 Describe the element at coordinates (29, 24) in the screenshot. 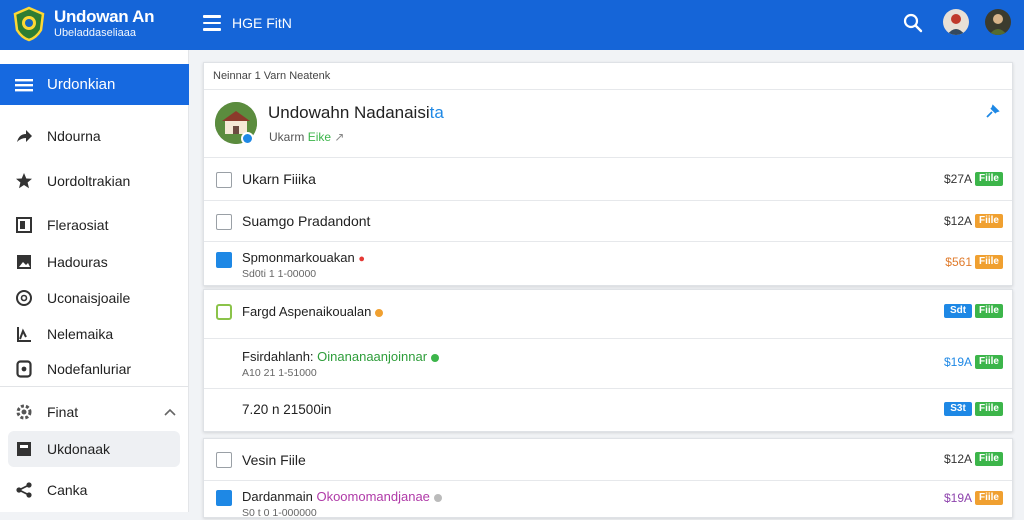

I see `logo-shield-icon` at that location.